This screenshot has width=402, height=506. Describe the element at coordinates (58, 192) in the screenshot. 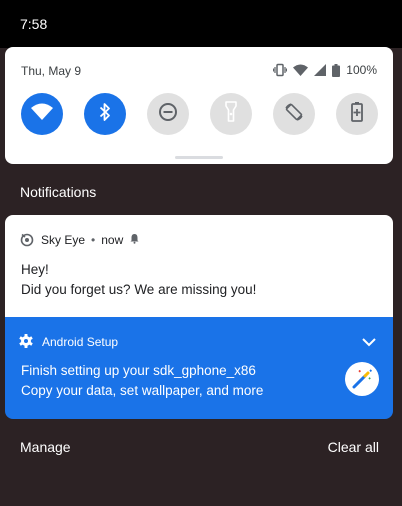

I see `notifications-header: Notifications` at that location.